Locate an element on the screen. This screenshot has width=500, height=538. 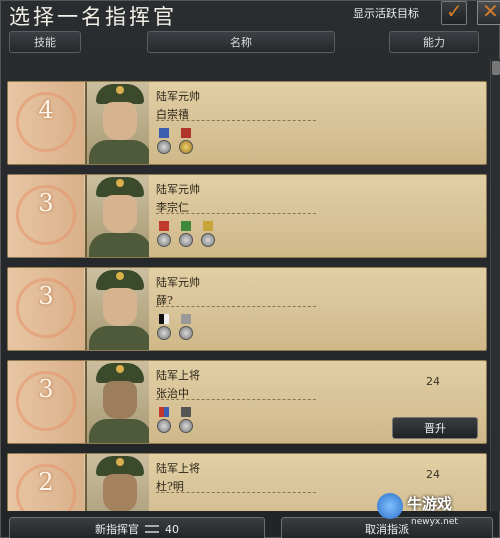
close-button: ✕ is located at coordinates (488, 12).